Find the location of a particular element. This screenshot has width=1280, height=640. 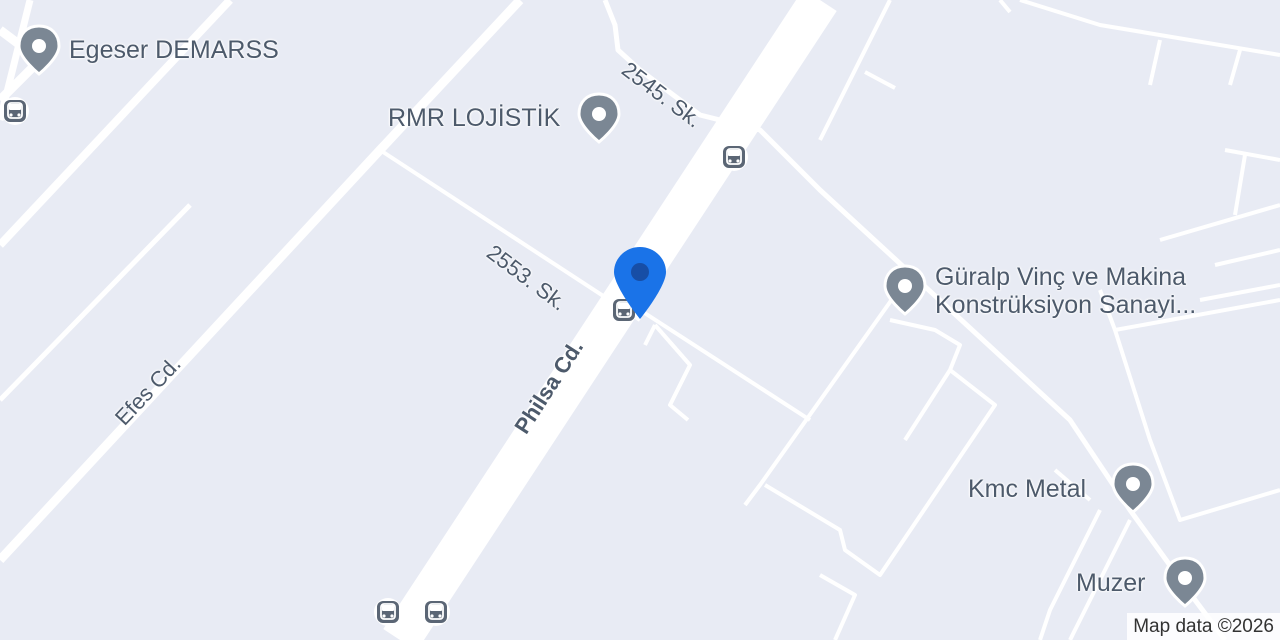

map-attribution: Map data ©2026 is located at coordinates (1203, 626).